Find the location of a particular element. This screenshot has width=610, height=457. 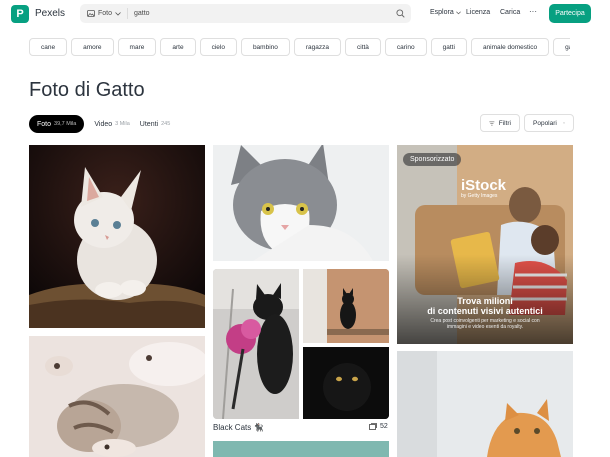

ginger-cat-image is located at coordinates (485, 404).